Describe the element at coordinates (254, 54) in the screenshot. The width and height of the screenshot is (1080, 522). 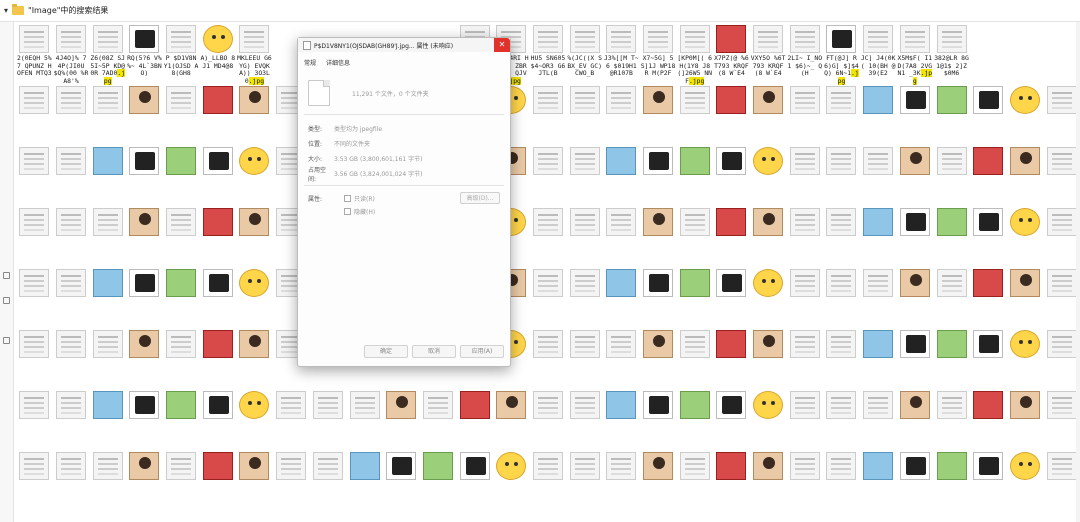
I see `file-item: MKLEEU G6YG) EVQKA)) 3O3L0.jpg` at that location.